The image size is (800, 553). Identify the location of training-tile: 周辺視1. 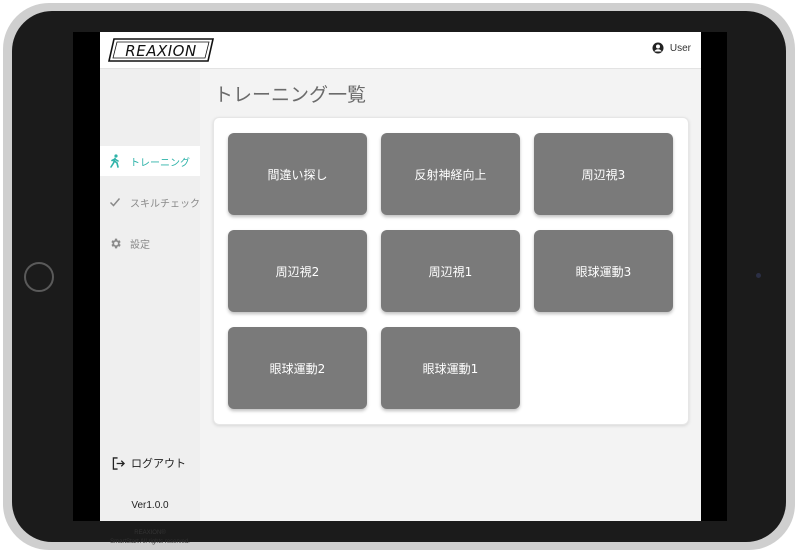
(450, 271).